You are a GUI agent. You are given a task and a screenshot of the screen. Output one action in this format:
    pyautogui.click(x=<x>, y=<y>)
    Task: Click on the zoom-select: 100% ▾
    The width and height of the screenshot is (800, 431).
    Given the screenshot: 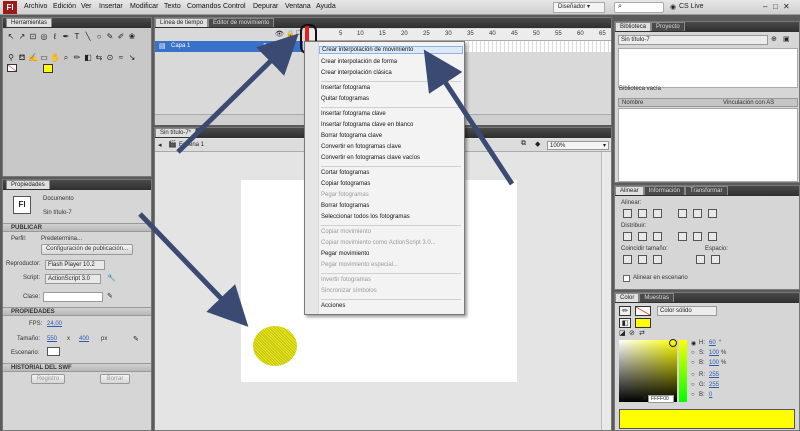 What is the action you would take?
    pyautogui.click(x=578, y=145)
    